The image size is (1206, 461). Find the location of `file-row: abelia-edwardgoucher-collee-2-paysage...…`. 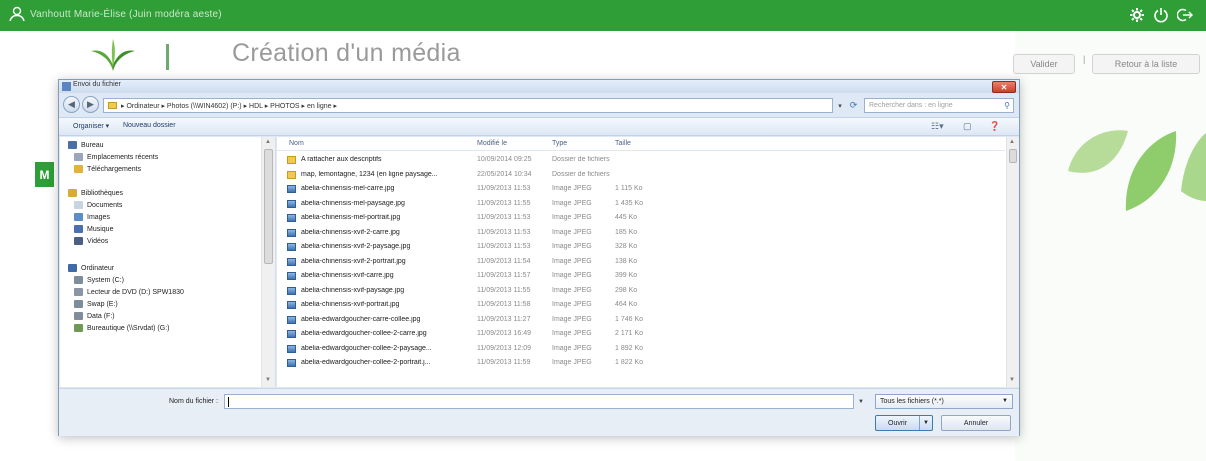

file-row: abelia-edwardgoucher-collee-2-paysage...… is located at coordinates (641, 349).